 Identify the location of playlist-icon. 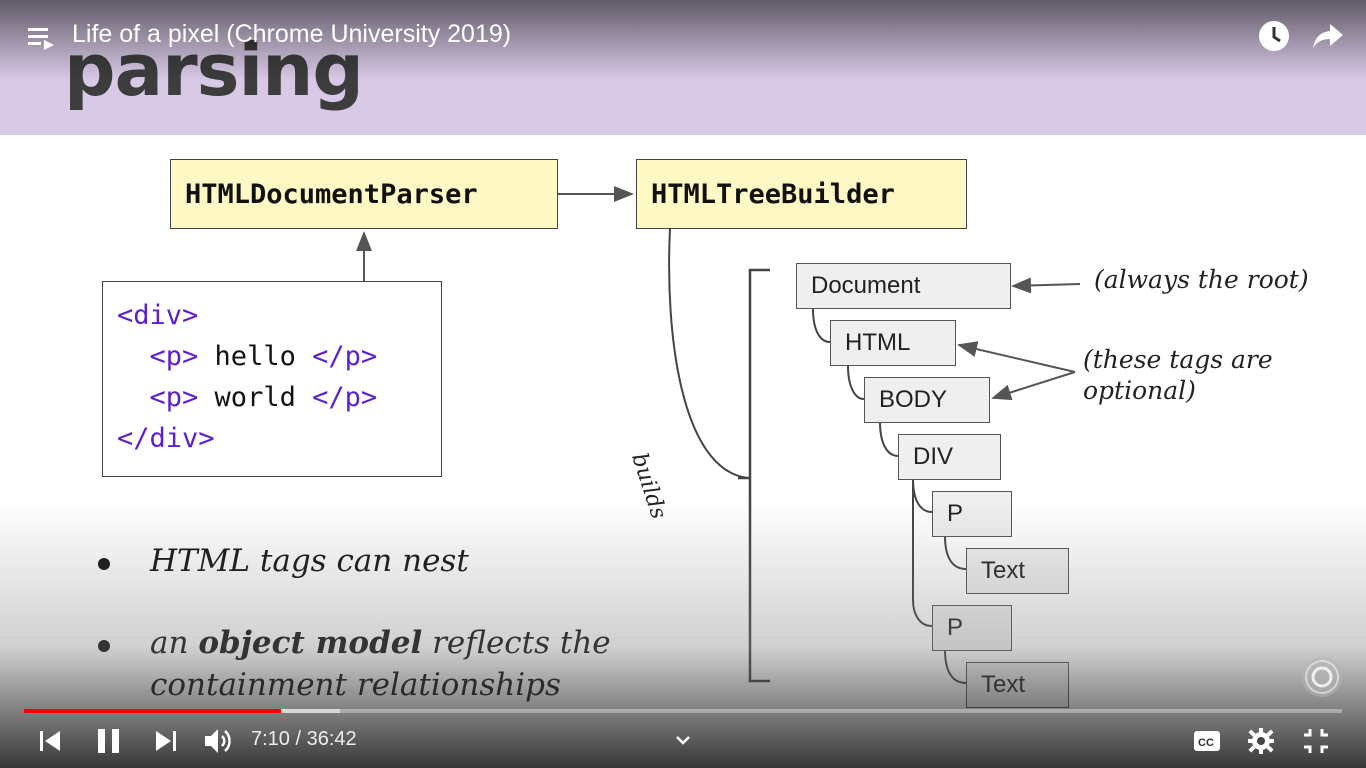
(42, 40).